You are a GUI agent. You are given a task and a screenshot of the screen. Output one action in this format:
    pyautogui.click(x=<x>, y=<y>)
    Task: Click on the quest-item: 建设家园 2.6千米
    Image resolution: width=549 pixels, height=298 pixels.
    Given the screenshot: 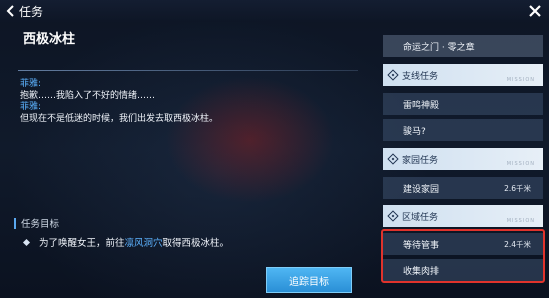 What is the action you would take?
    pyautogui.click(x=463, y=188)
    